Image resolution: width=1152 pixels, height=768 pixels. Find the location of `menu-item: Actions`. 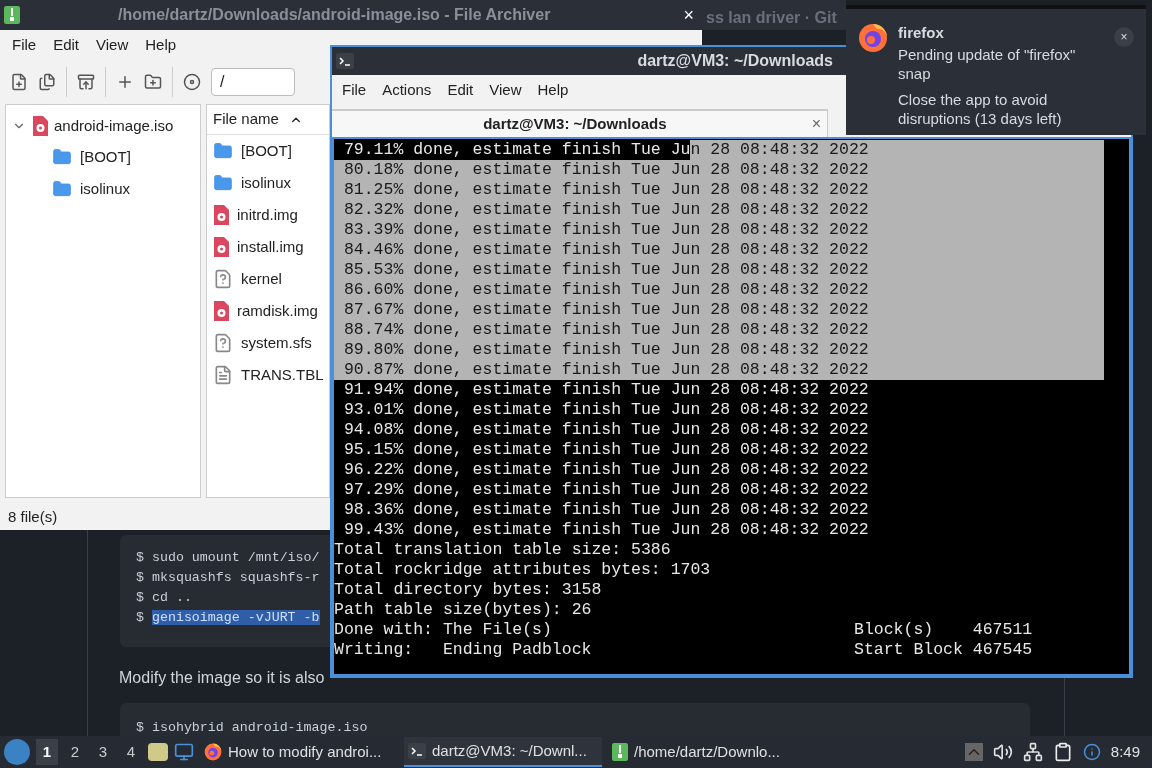

menu-item: Actions is located at coordinates (407, 90).